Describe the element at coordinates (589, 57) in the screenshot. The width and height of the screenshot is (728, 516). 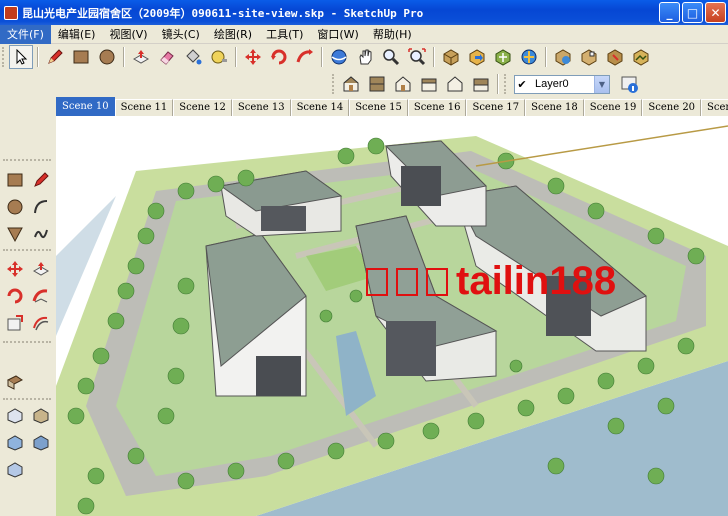
I see `photo-texture-icon` at that location.